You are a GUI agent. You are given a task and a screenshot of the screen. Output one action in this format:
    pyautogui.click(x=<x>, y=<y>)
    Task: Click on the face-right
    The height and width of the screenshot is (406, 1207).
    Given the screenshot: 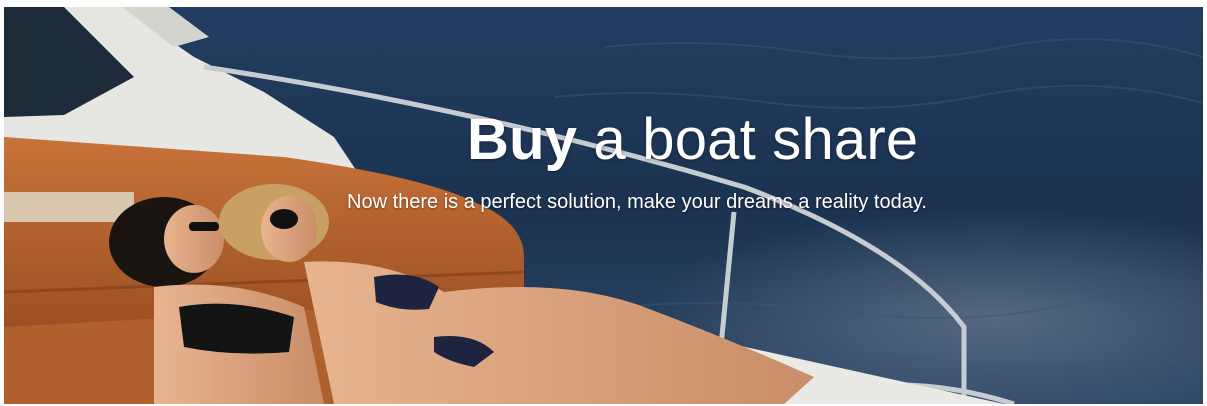 What is the action you would take?
    pyautogui.click(x=289, y=229)
    